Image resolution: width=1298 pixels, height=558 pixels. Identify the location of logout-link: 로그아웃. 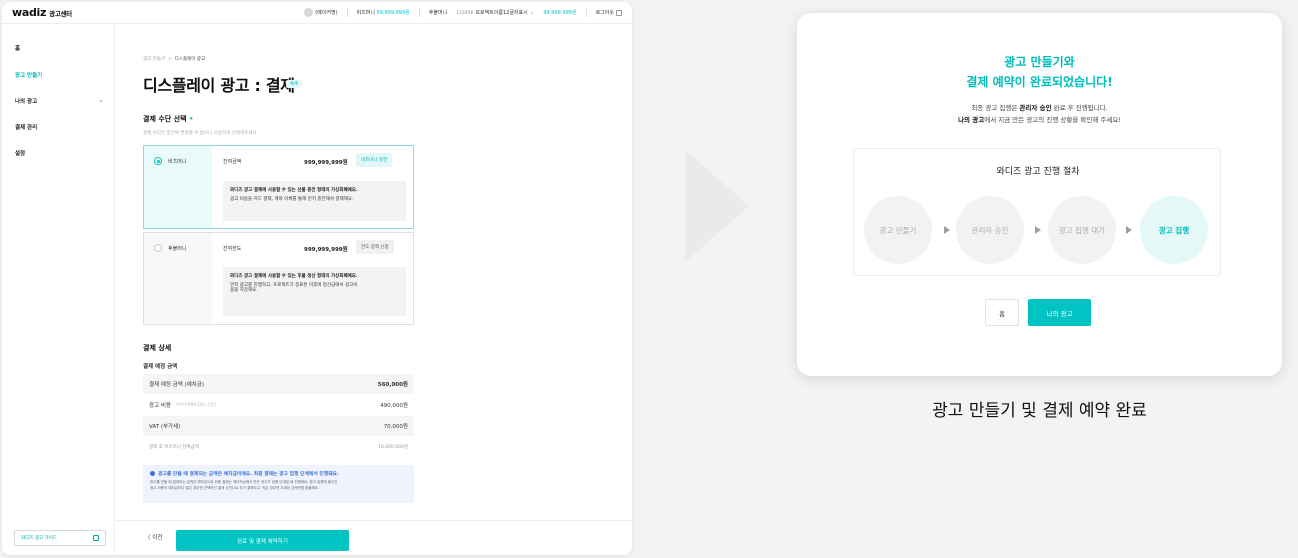
(609, 12).